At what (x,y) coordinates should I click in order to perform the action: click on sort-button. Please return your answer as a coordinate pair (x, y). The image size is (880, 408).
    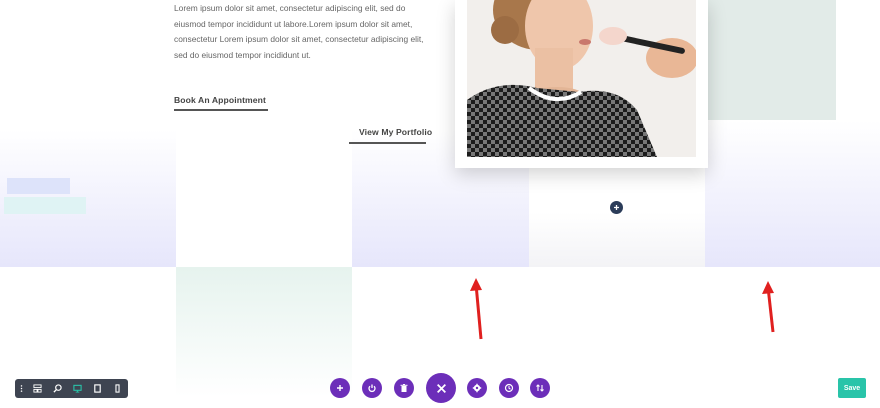
    Looking at the image, I should click on (540, 388).